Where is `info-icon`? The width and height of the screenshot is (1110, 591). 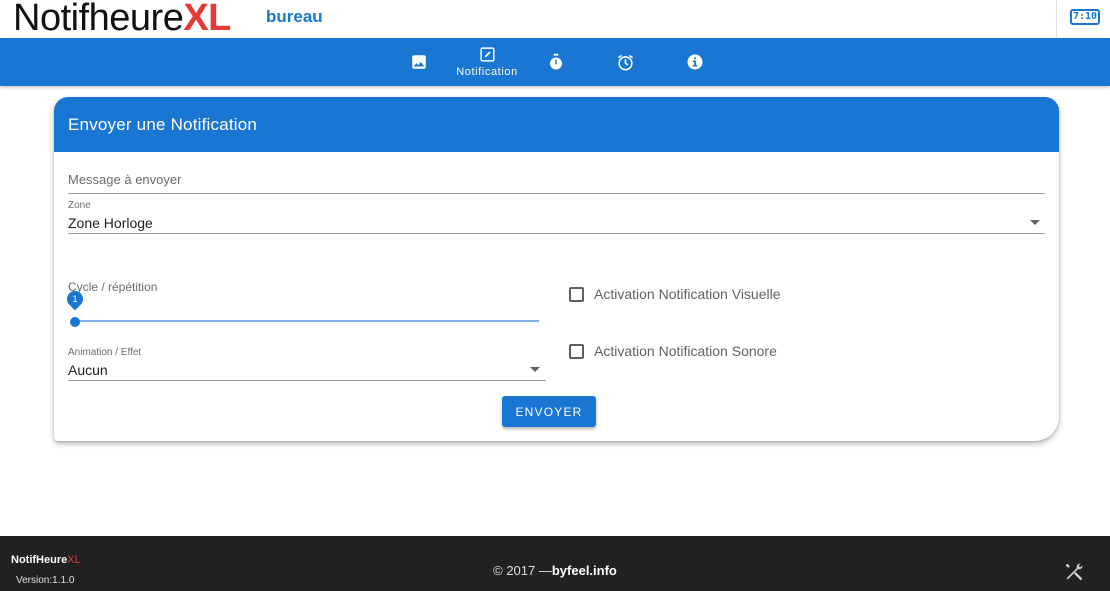
info-icon is located at coordinates (695, 62).